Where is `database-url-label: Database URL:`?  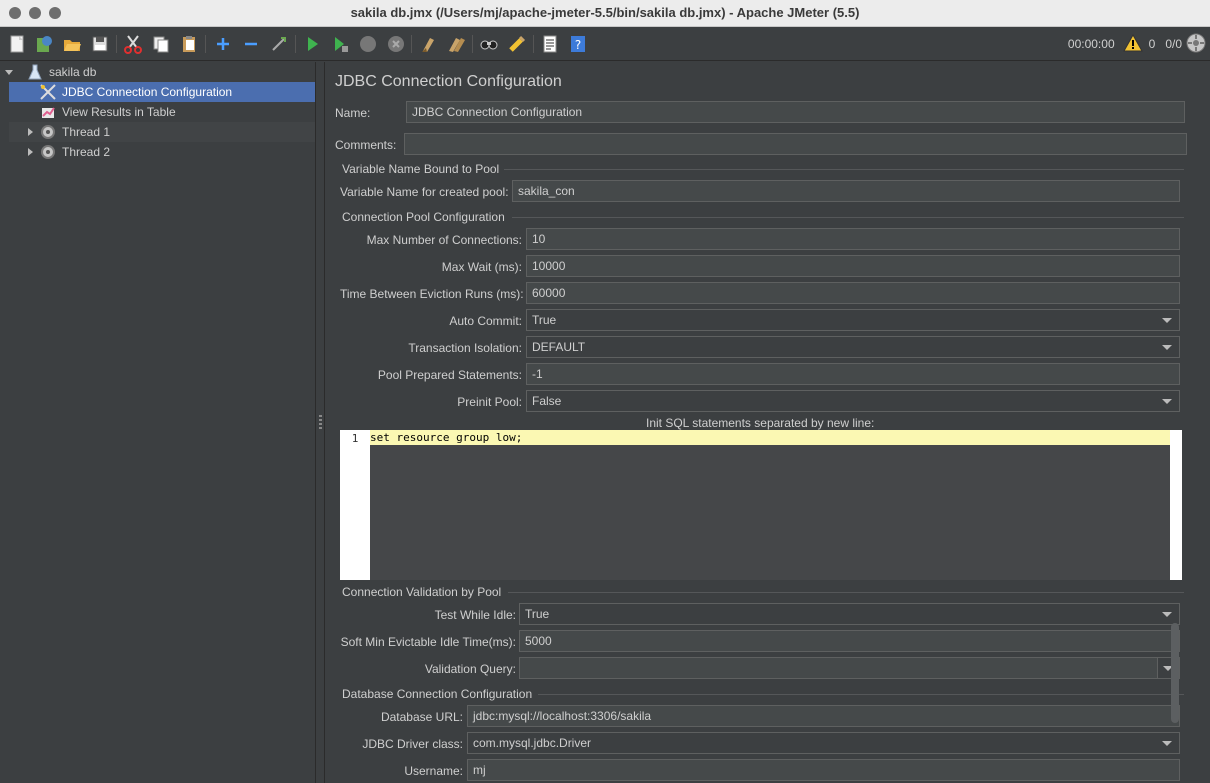 database-url-label: Database URL: is located at coordinates (421, 717).